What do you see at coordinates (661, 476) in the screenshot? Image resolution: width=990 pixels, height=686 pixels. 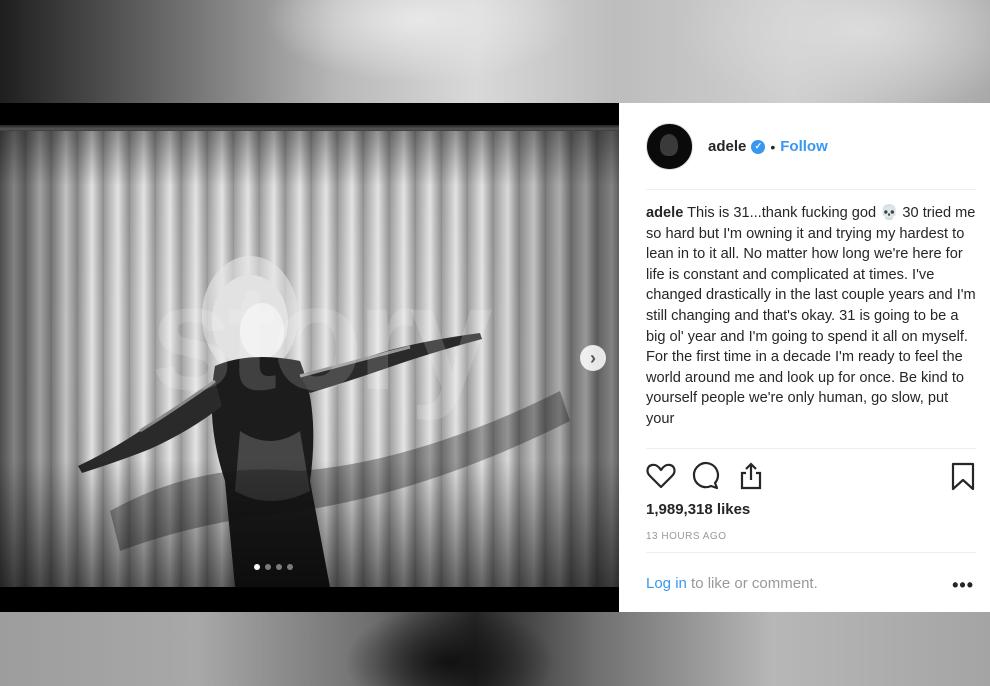 I see `heart-icon` at bounding box center [661, 476].